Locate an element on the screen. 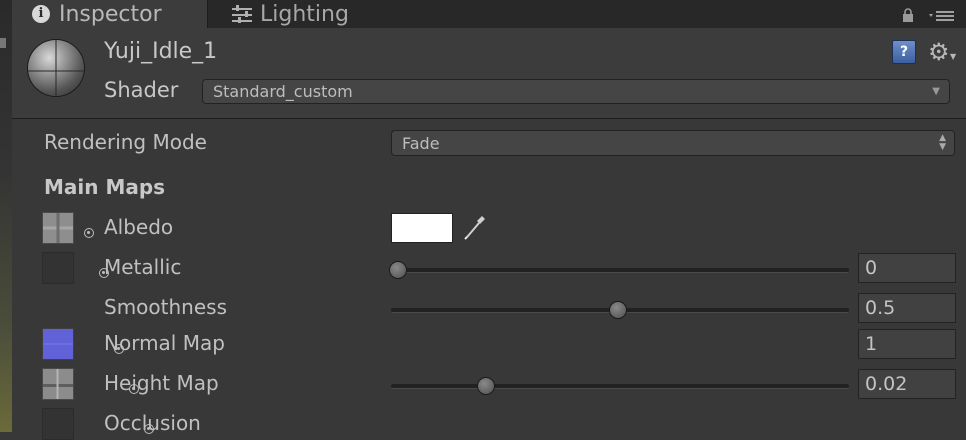  occlusion-label: Occlusion is located at coordinates (152, 423).